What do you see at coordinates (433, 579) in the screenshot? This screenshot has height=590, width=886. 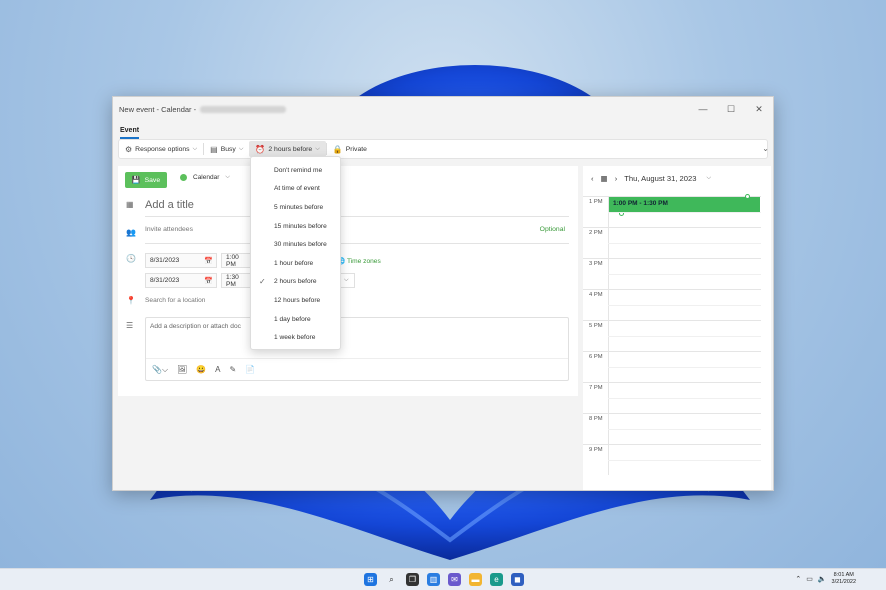 I see `widgets-icon: ▥` at bounding box center [433, 579].